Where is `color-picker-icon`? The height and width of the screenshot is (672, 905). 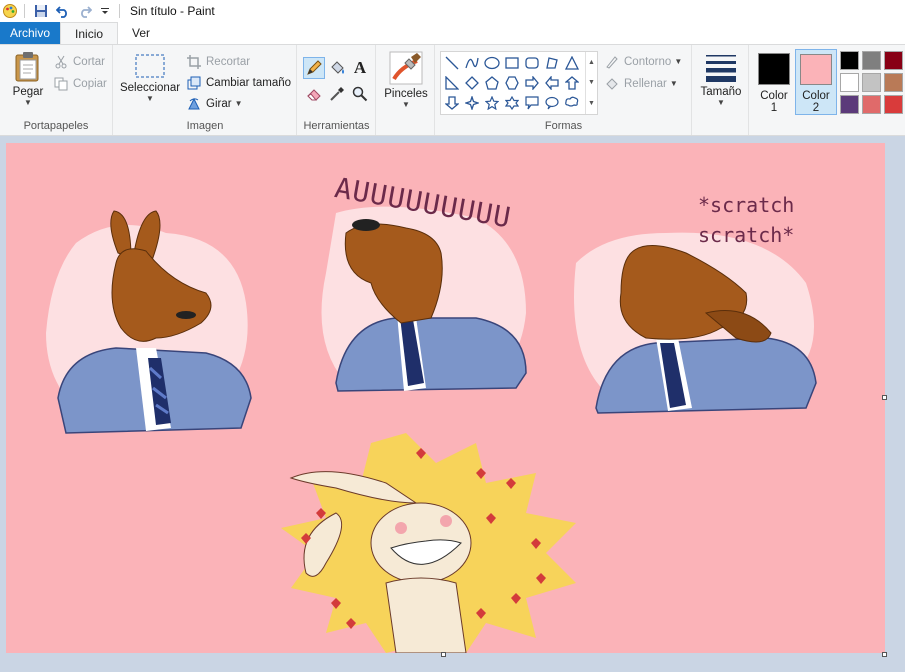 color-picker-icon is located at coordinates (337, 94).